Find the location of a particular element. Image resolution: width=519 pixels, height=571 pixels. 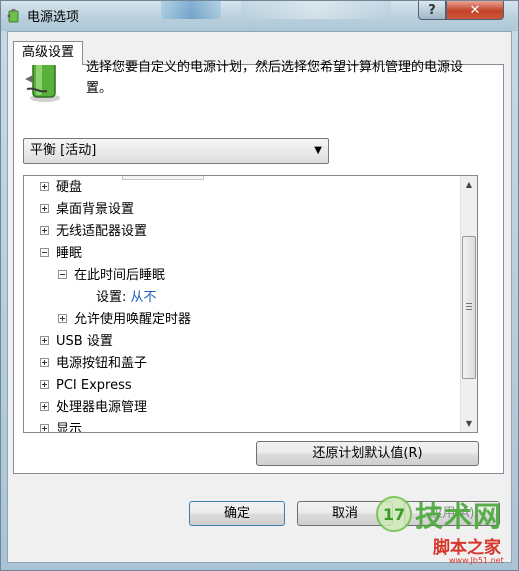

tree-item-pci-express: PCI Express is located at coordinates (86, 386).